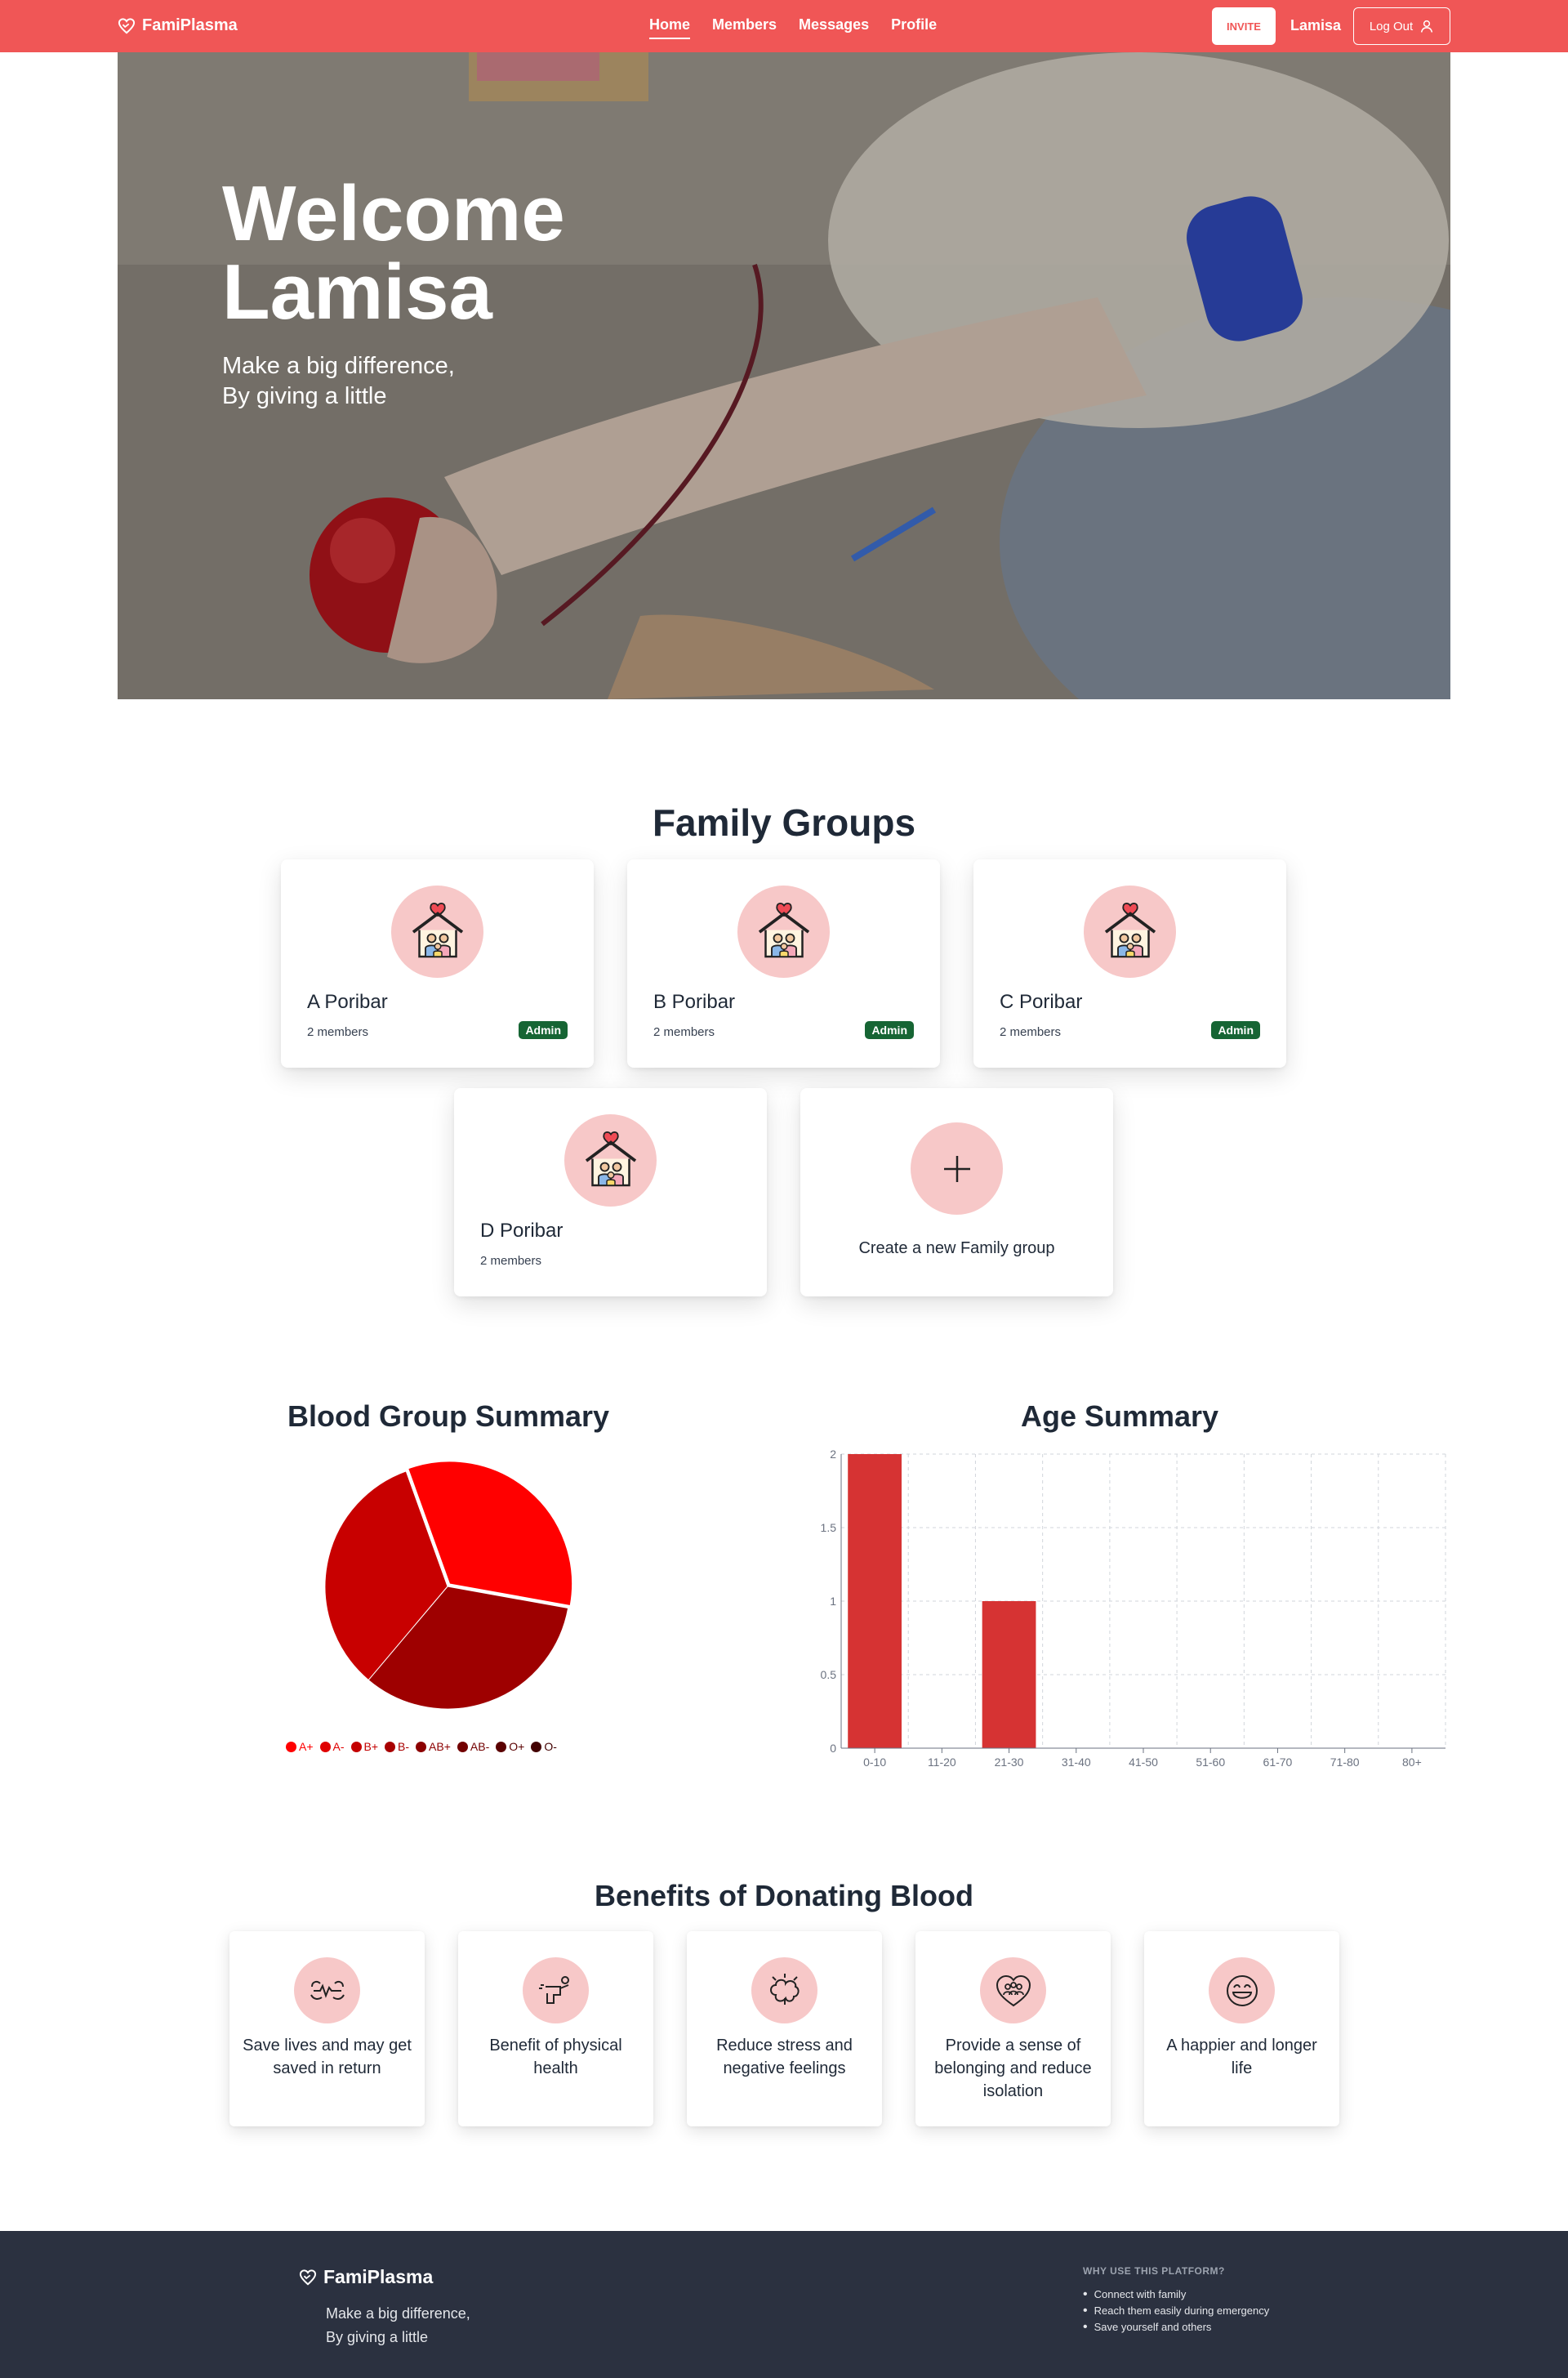  What do you see at coordinates (1345, 1762) in the screenshot?
I see `x-tick-label: 71-80` at bounding box center [1345, 1762].